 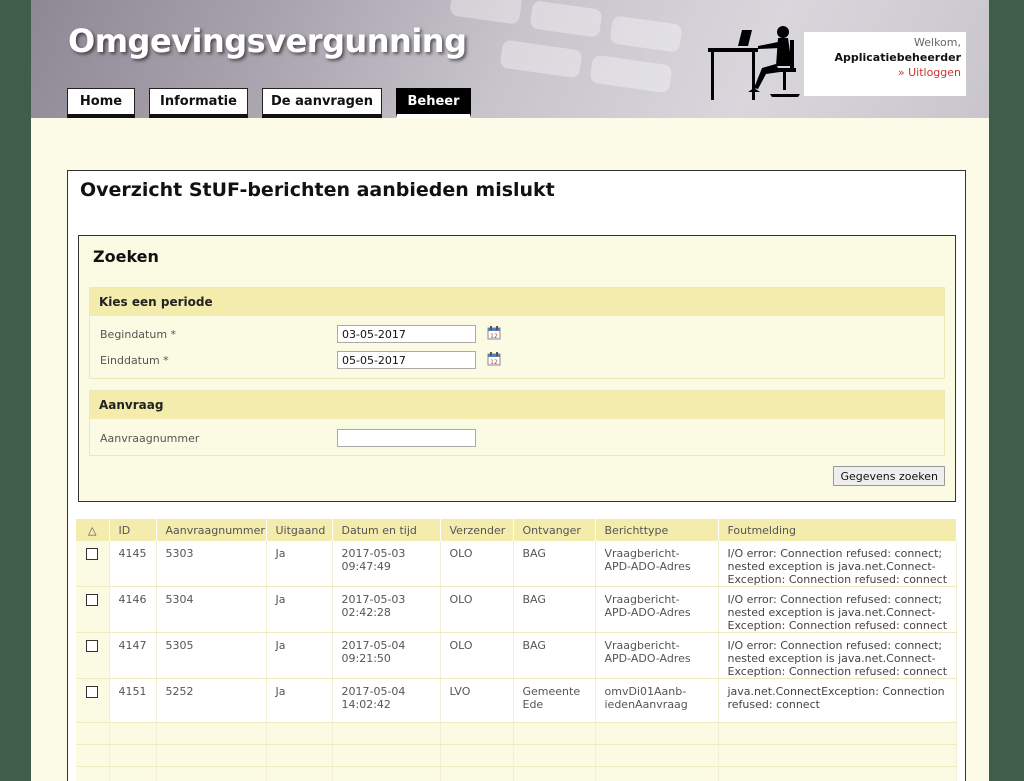 I want to click on cell-aanvraagnummer: 5305, so click(x=211, y=655).